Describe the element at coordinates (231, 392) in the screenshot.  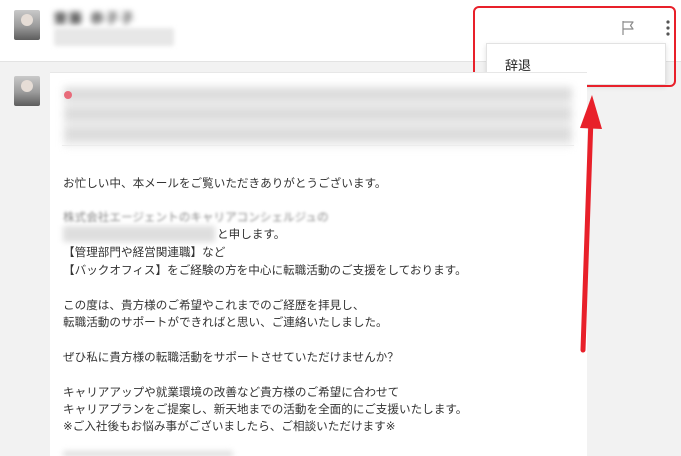
I see `message-line: キャリアアップや就業環境の改善など貴方様のご希望に合わせて` at that location.